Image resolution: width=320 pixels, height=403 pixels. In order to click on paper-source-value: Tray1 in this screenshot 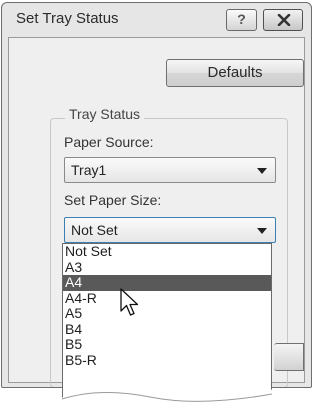, I will do `click(89, 170)`.